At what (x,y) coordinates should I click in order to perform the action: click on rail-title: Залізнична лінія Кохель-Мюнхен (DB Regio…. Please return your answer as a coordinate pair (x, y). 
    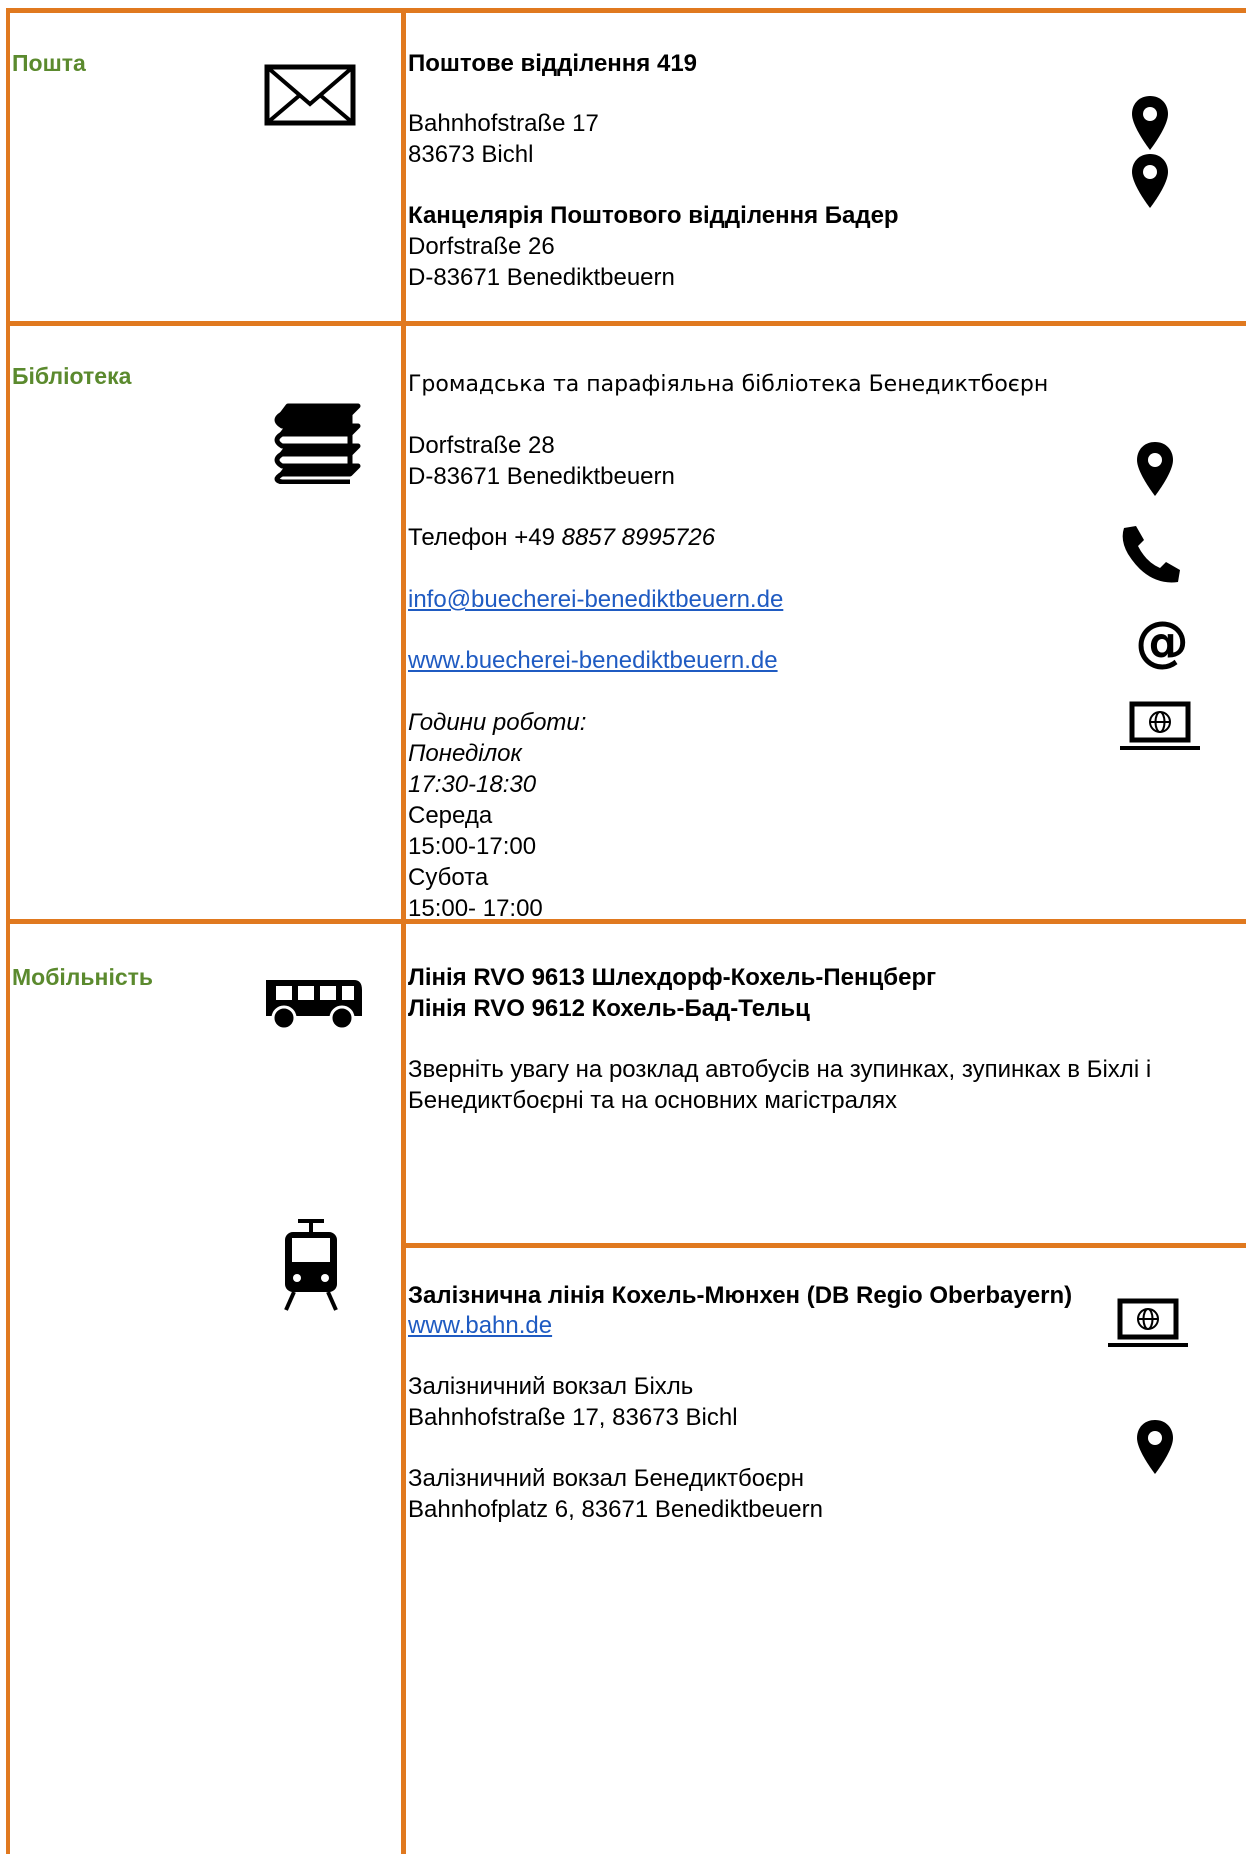
    Looking at the image, I should click on (740, 1295).